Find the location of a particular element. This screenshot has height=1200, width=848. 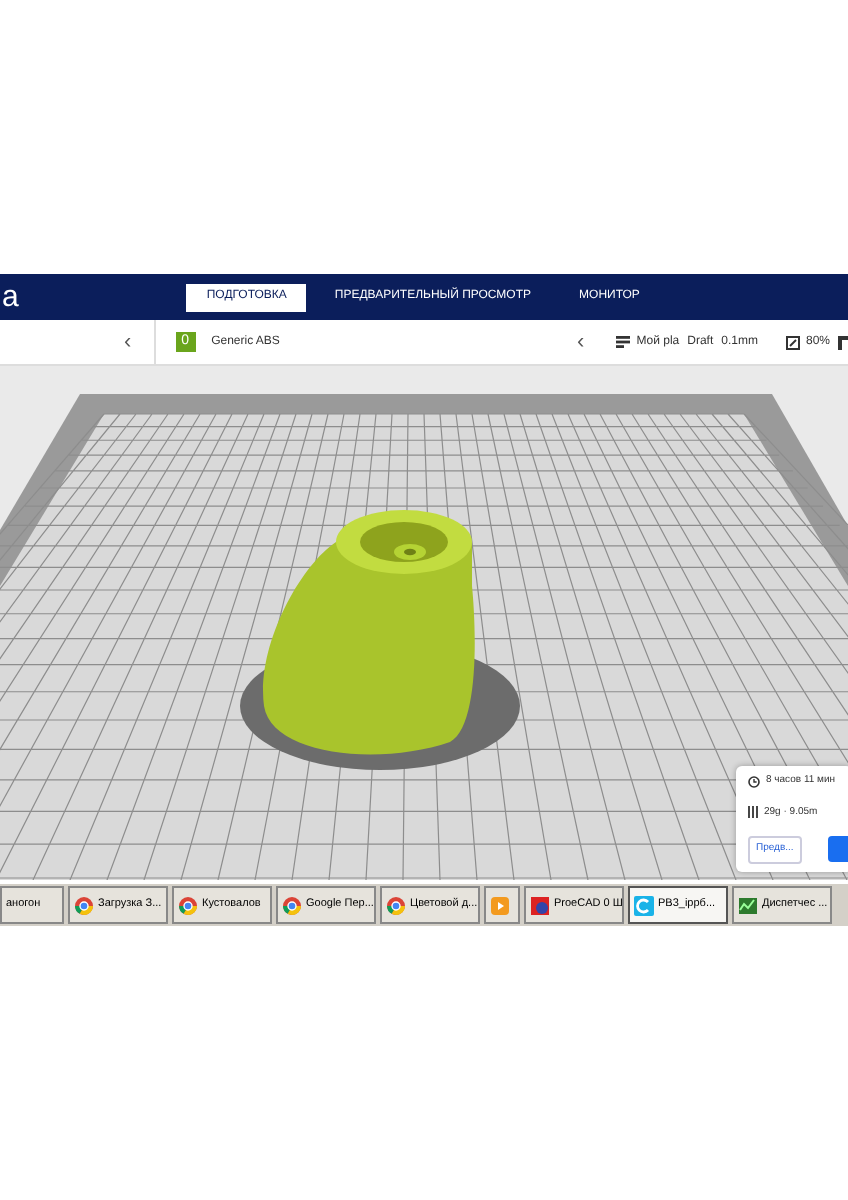

settings-lines-icon is located at coordinates (623, 342).